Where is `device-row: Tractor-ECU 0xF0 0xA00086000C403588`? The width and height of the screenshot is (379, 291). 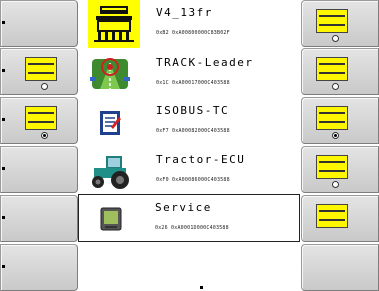 device-row: Tractor-ECU 0xF0 0xA00086000C403588 is located at coordinates (190, 171).